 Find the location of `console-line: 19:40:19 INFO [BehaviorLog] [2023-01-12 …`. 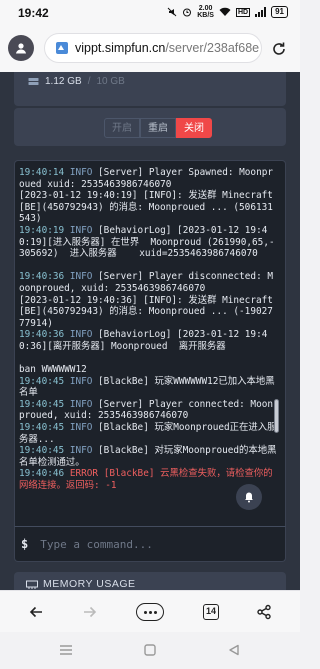

console-line: 19:40:19 INFO [BehaviorLog] [2023-01-12 … is located at coordinates (148, 242).